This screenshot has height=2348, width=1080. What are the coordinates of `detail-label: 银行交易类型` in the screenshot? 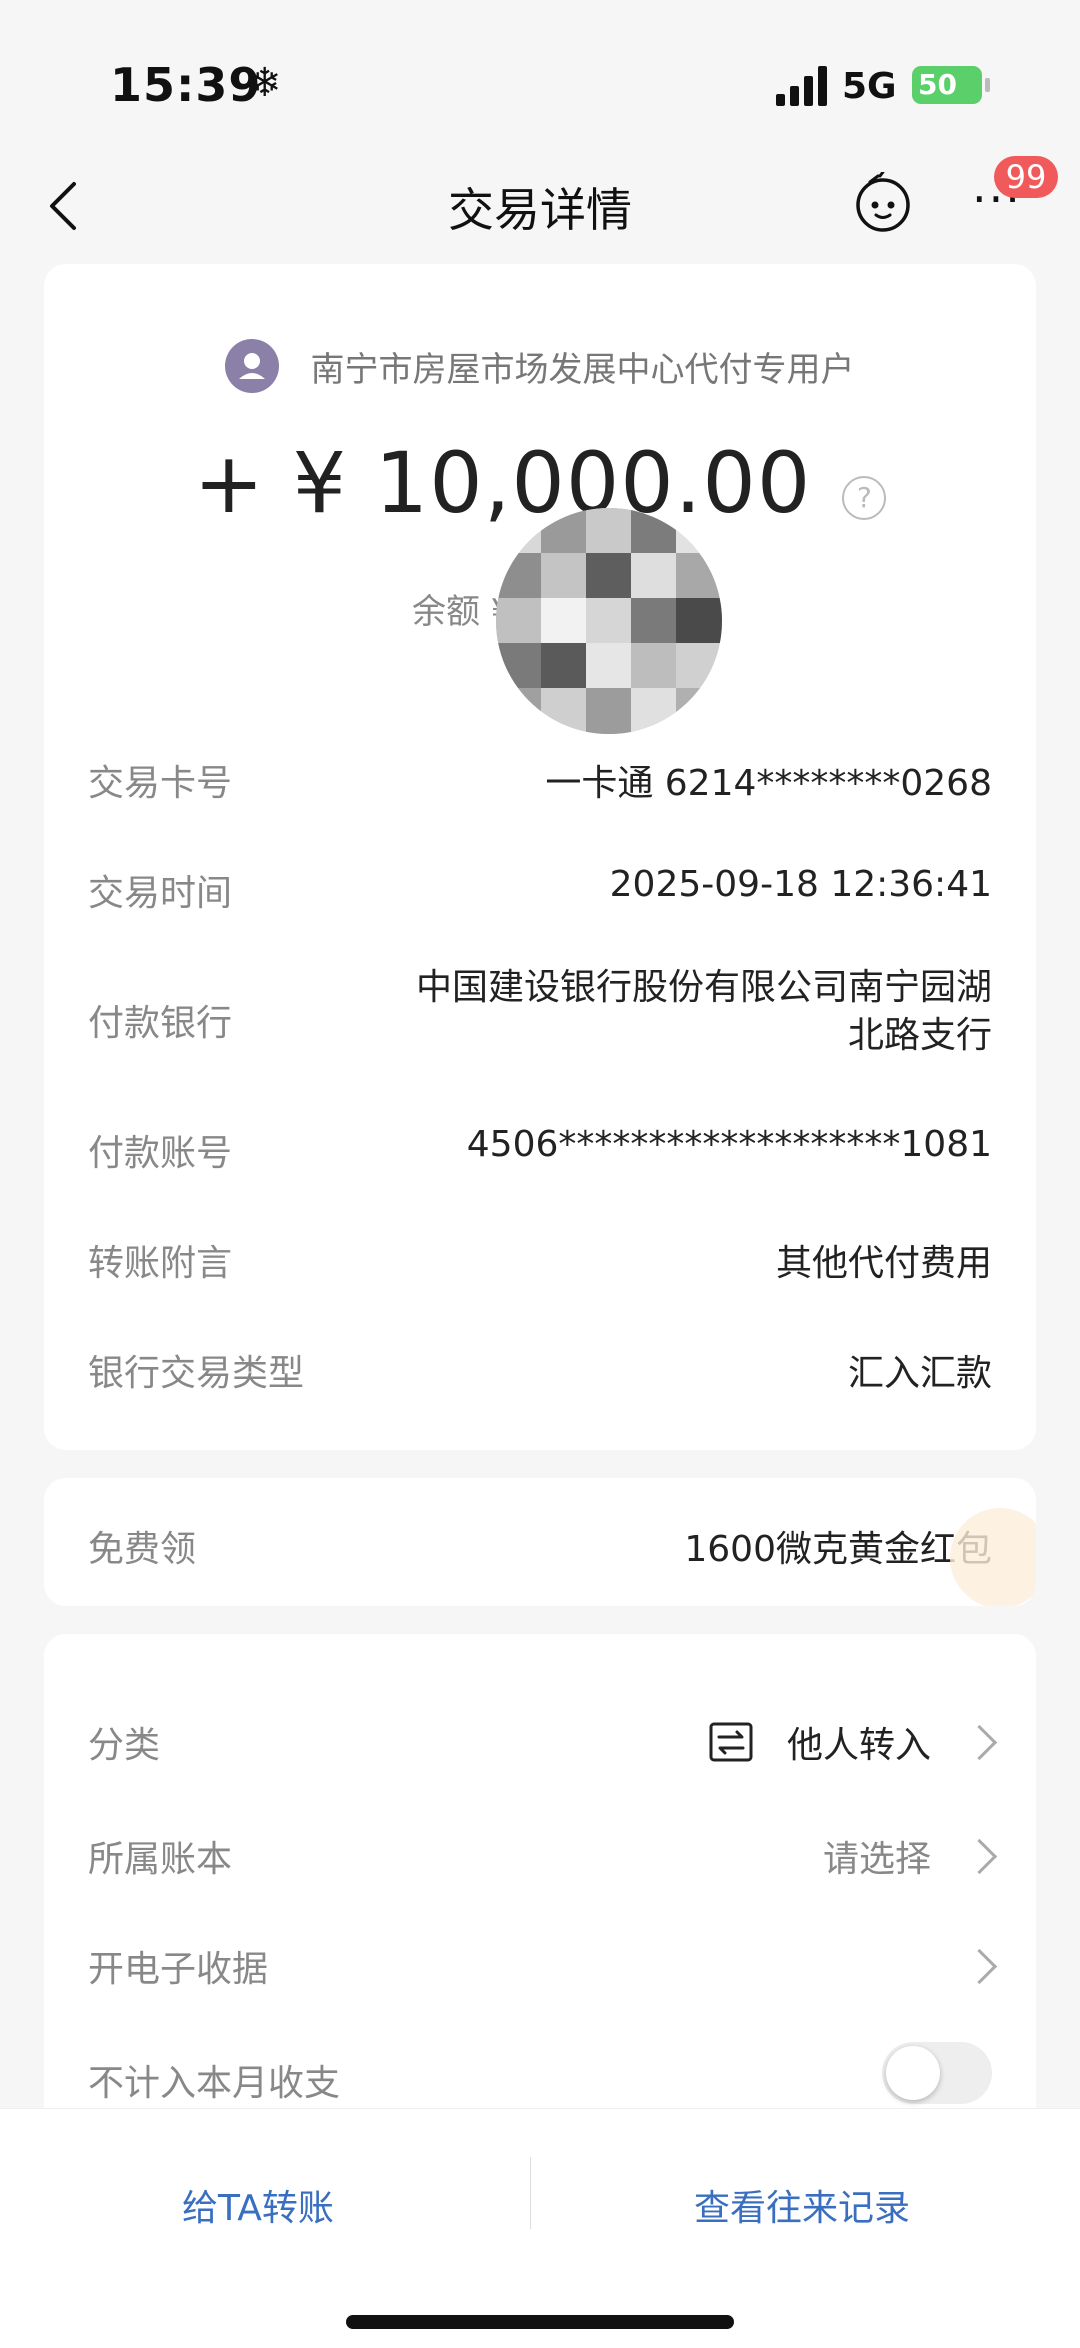 It's located at (196, 1373).